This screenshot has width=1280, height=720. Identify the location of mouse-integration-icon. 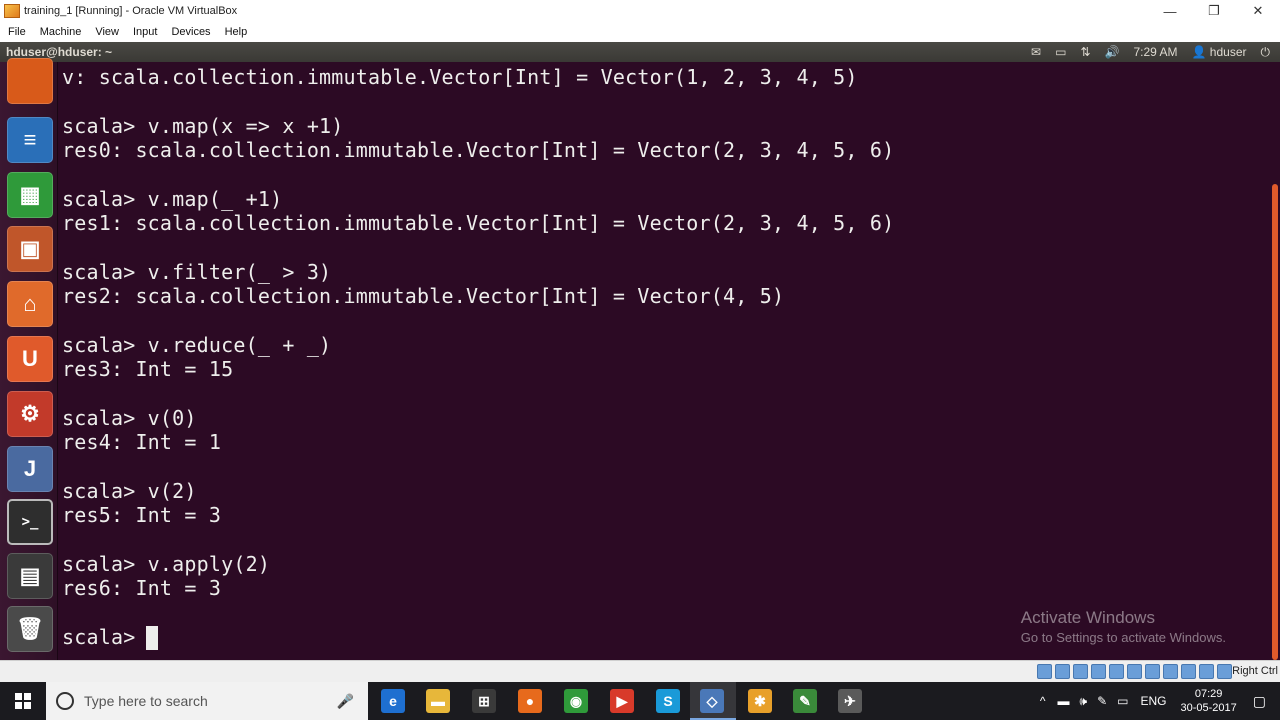
(1206, 671).